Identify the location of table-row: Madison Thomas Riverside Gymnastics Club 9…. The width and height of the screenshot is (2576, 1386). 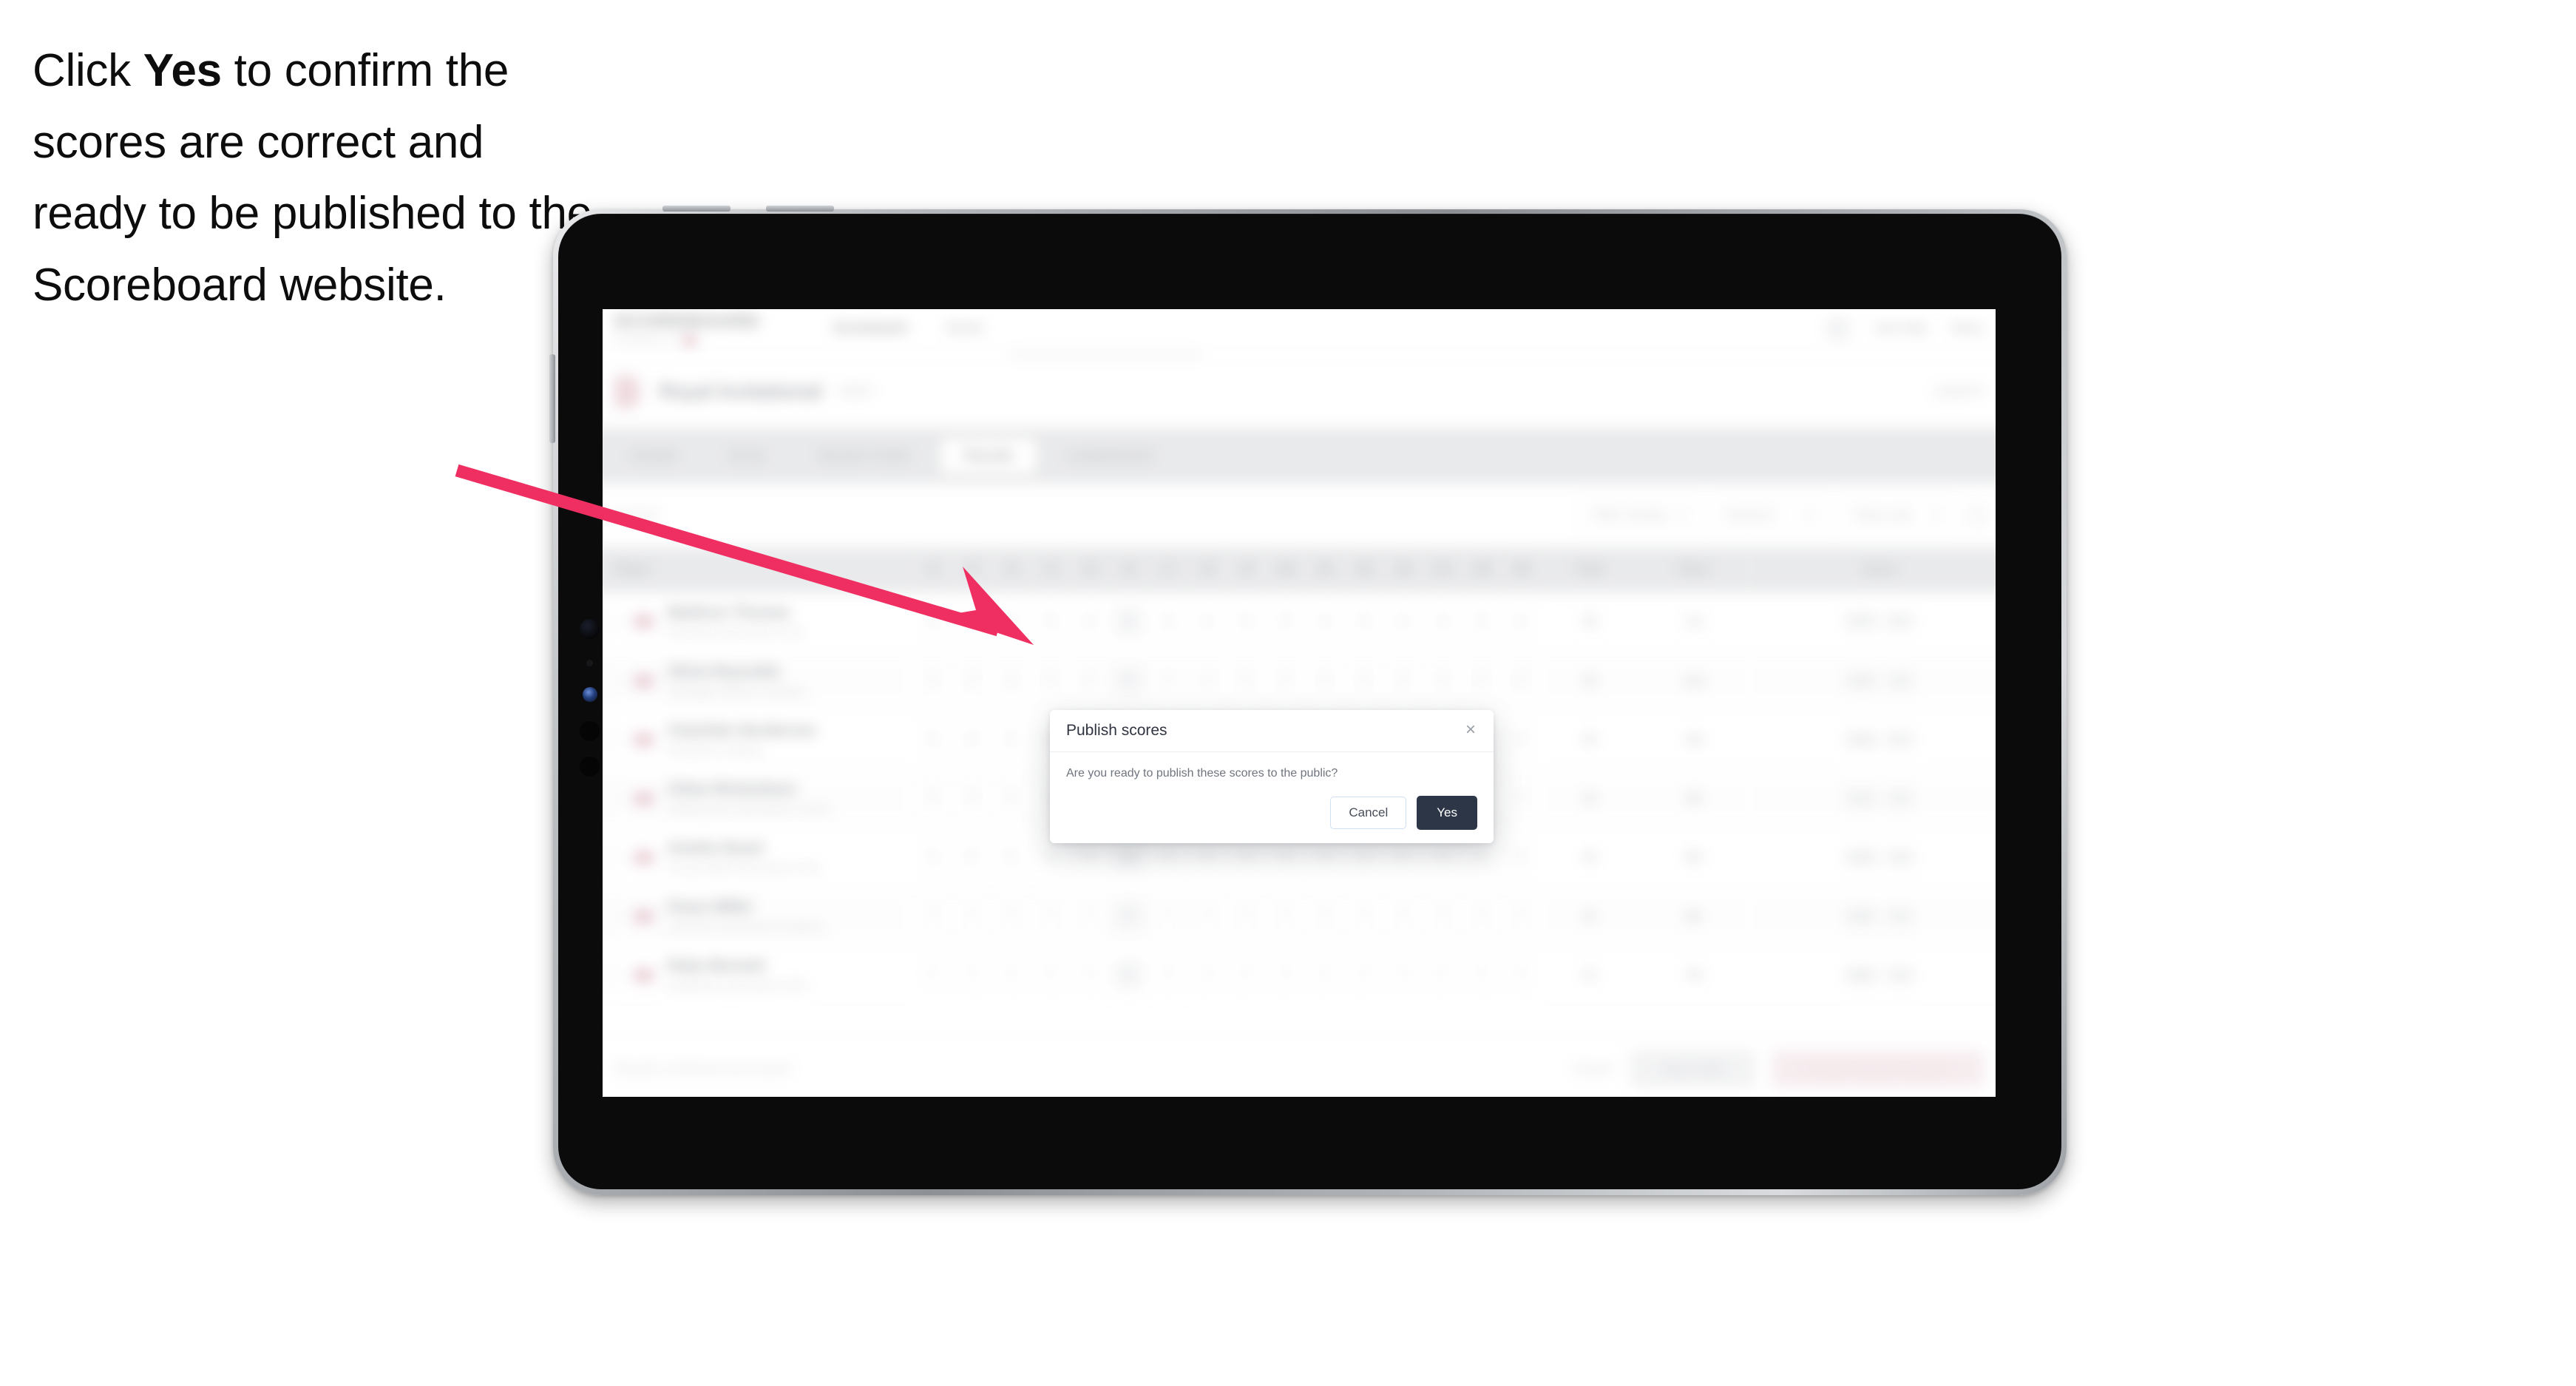
(1299, 622).